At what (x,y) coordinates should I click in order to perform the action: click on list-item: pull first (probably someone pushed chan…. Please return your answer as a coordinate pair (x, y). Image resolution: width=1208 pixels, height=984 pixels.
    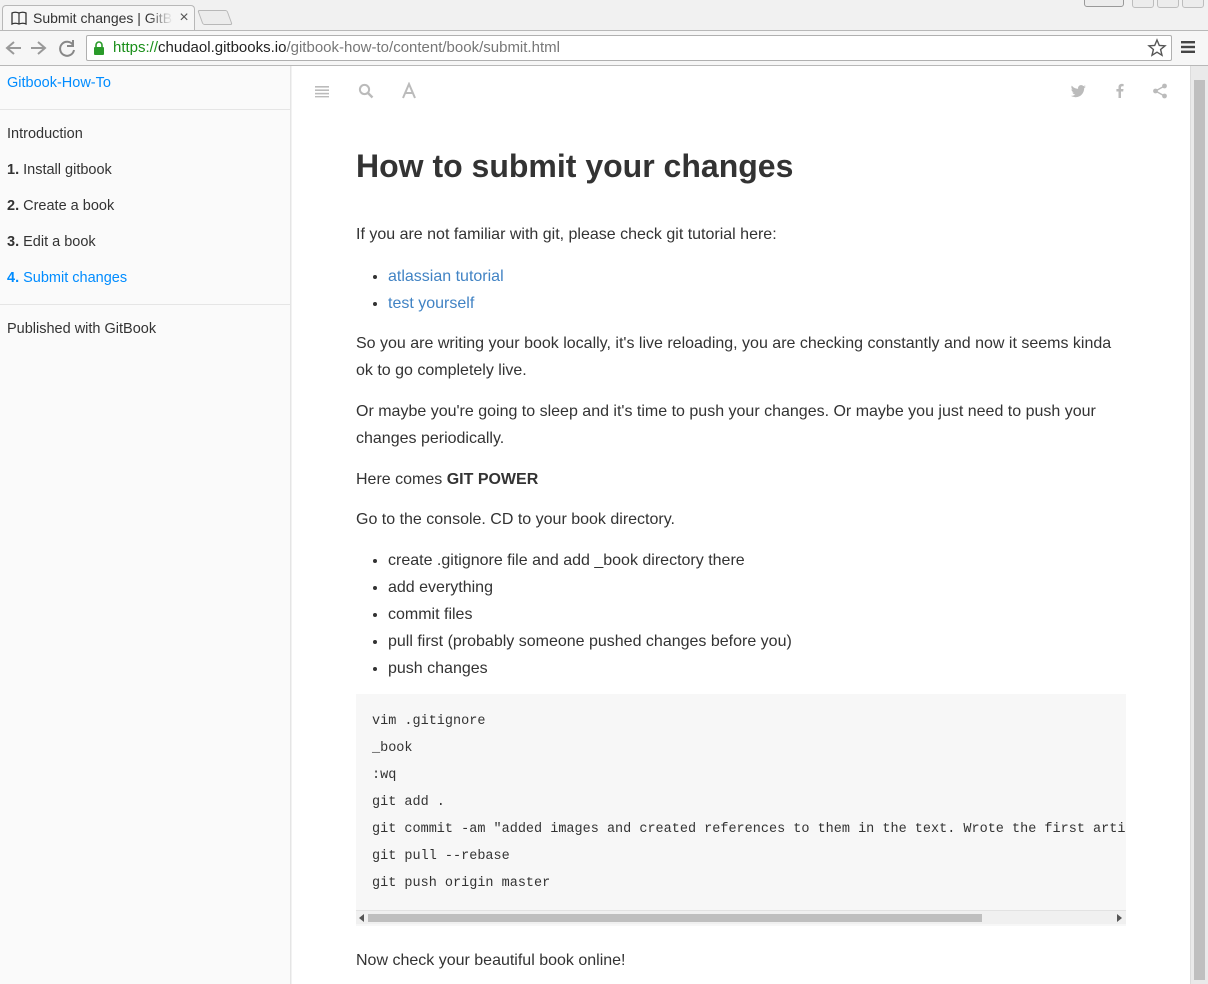
    Looking at the image, I should click on (590, 641).